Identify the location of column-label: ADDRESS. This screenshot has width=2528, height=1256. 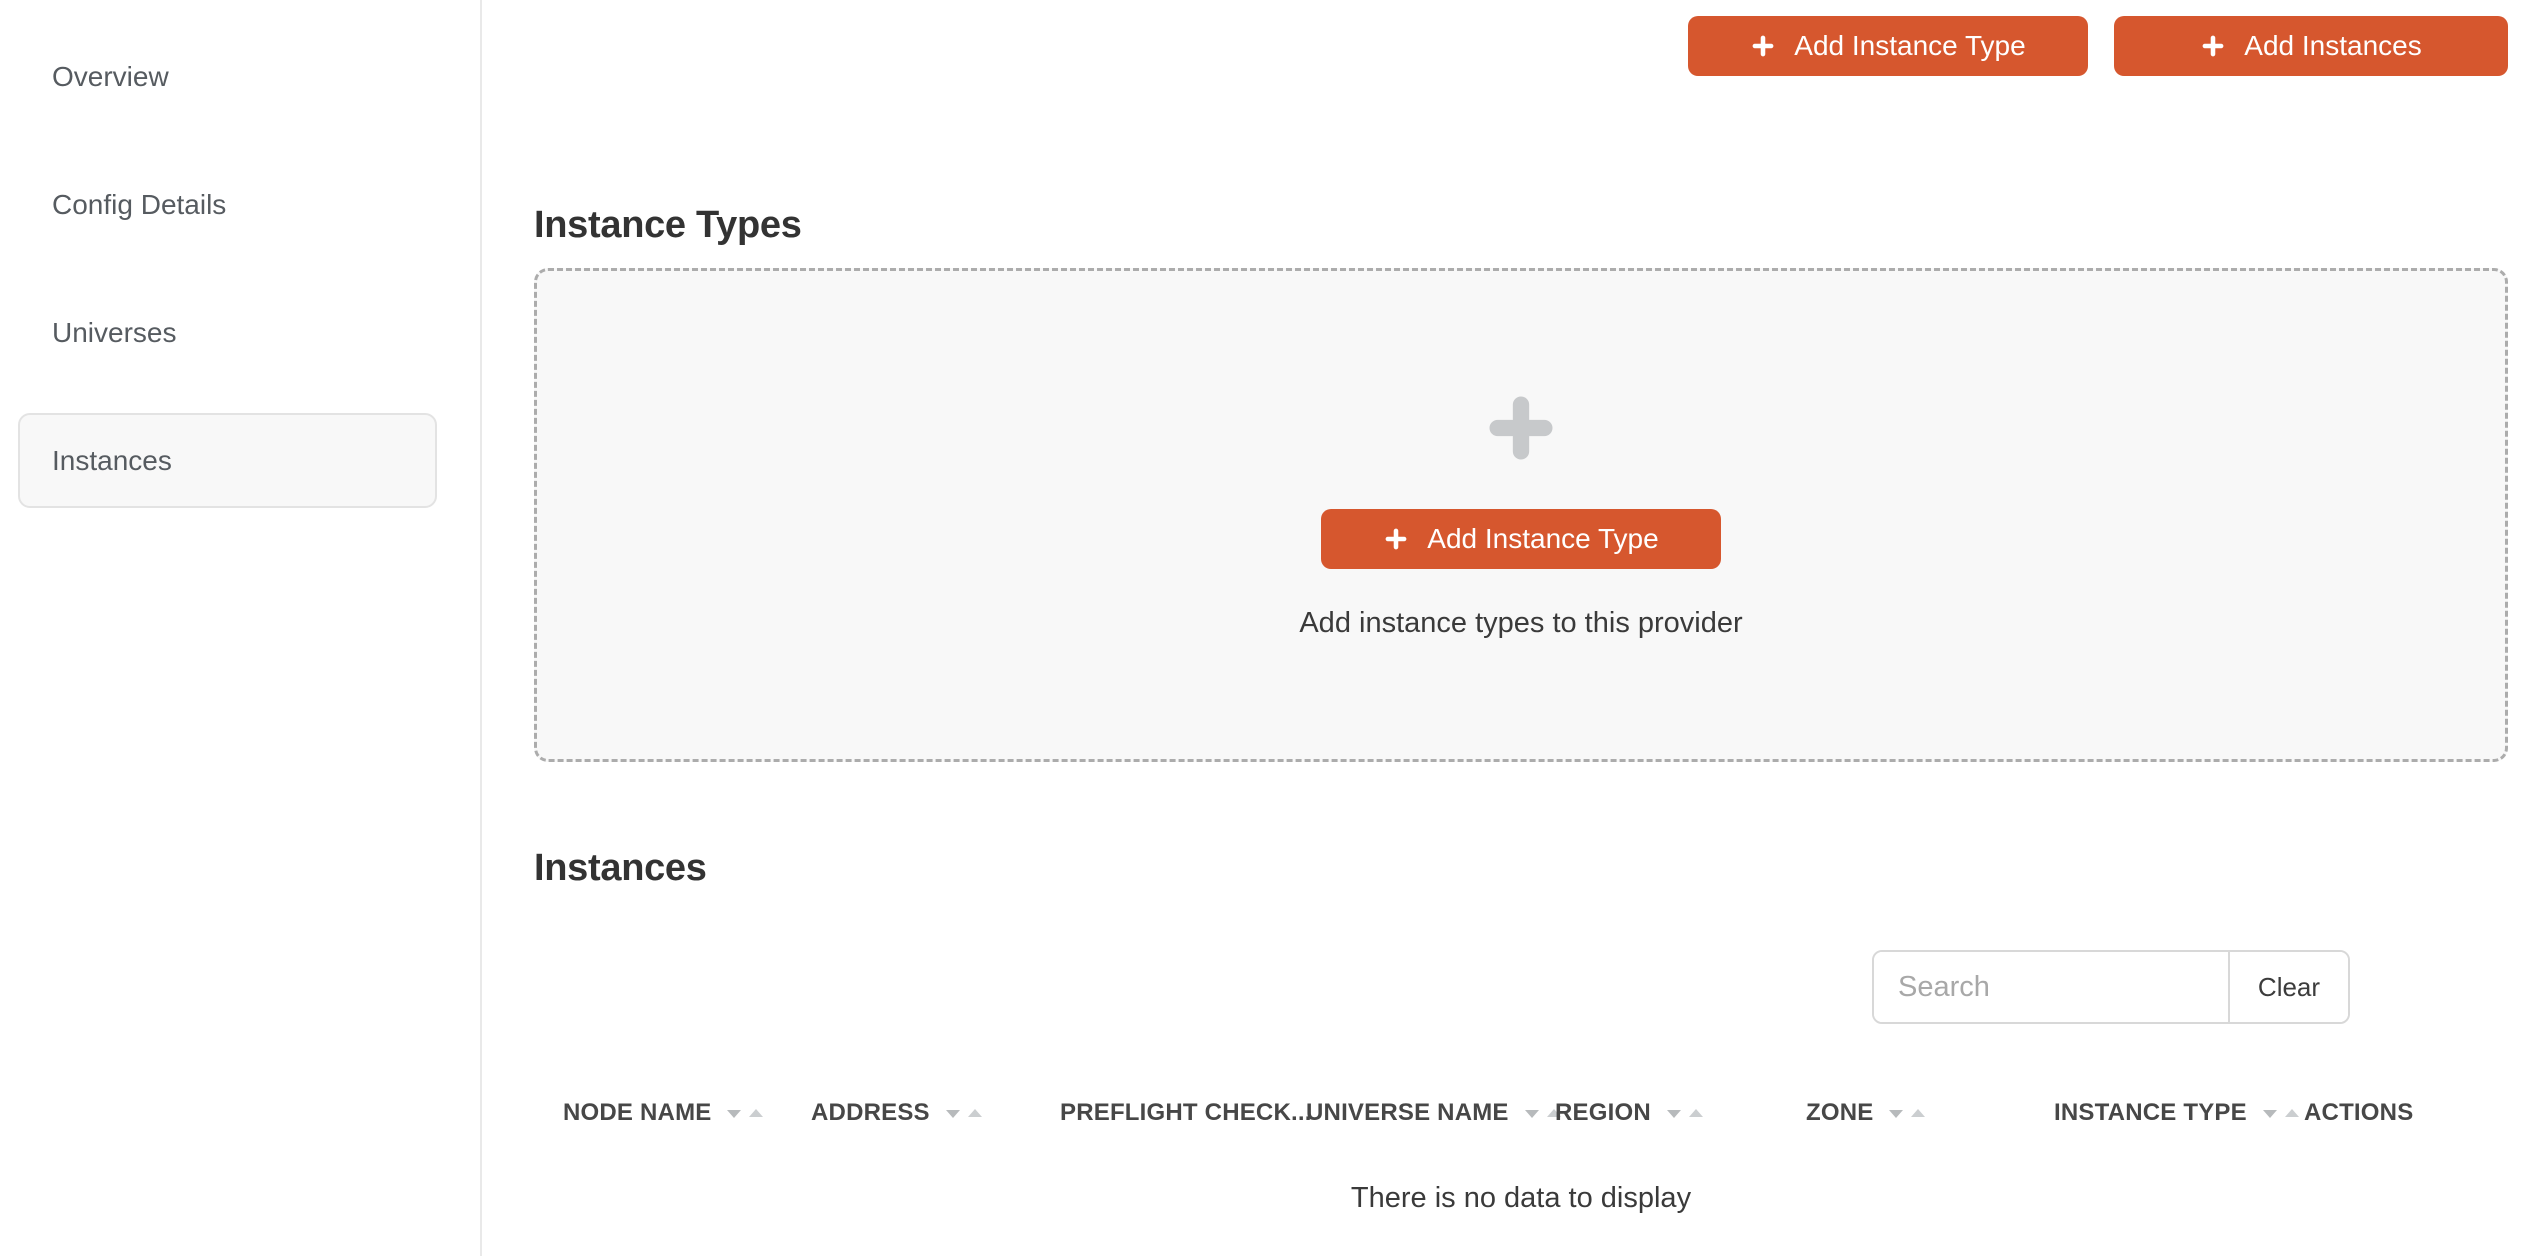
(870, 1112).